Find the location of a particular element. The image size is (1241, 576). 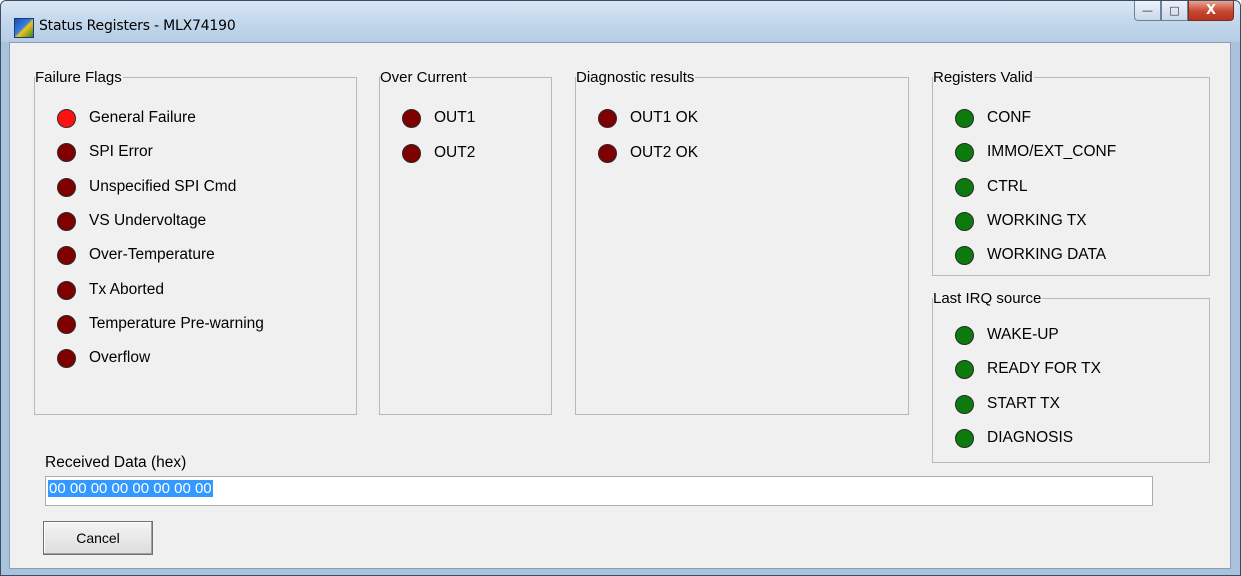

status-label: OUT2 is located at coordinates (455, 152).